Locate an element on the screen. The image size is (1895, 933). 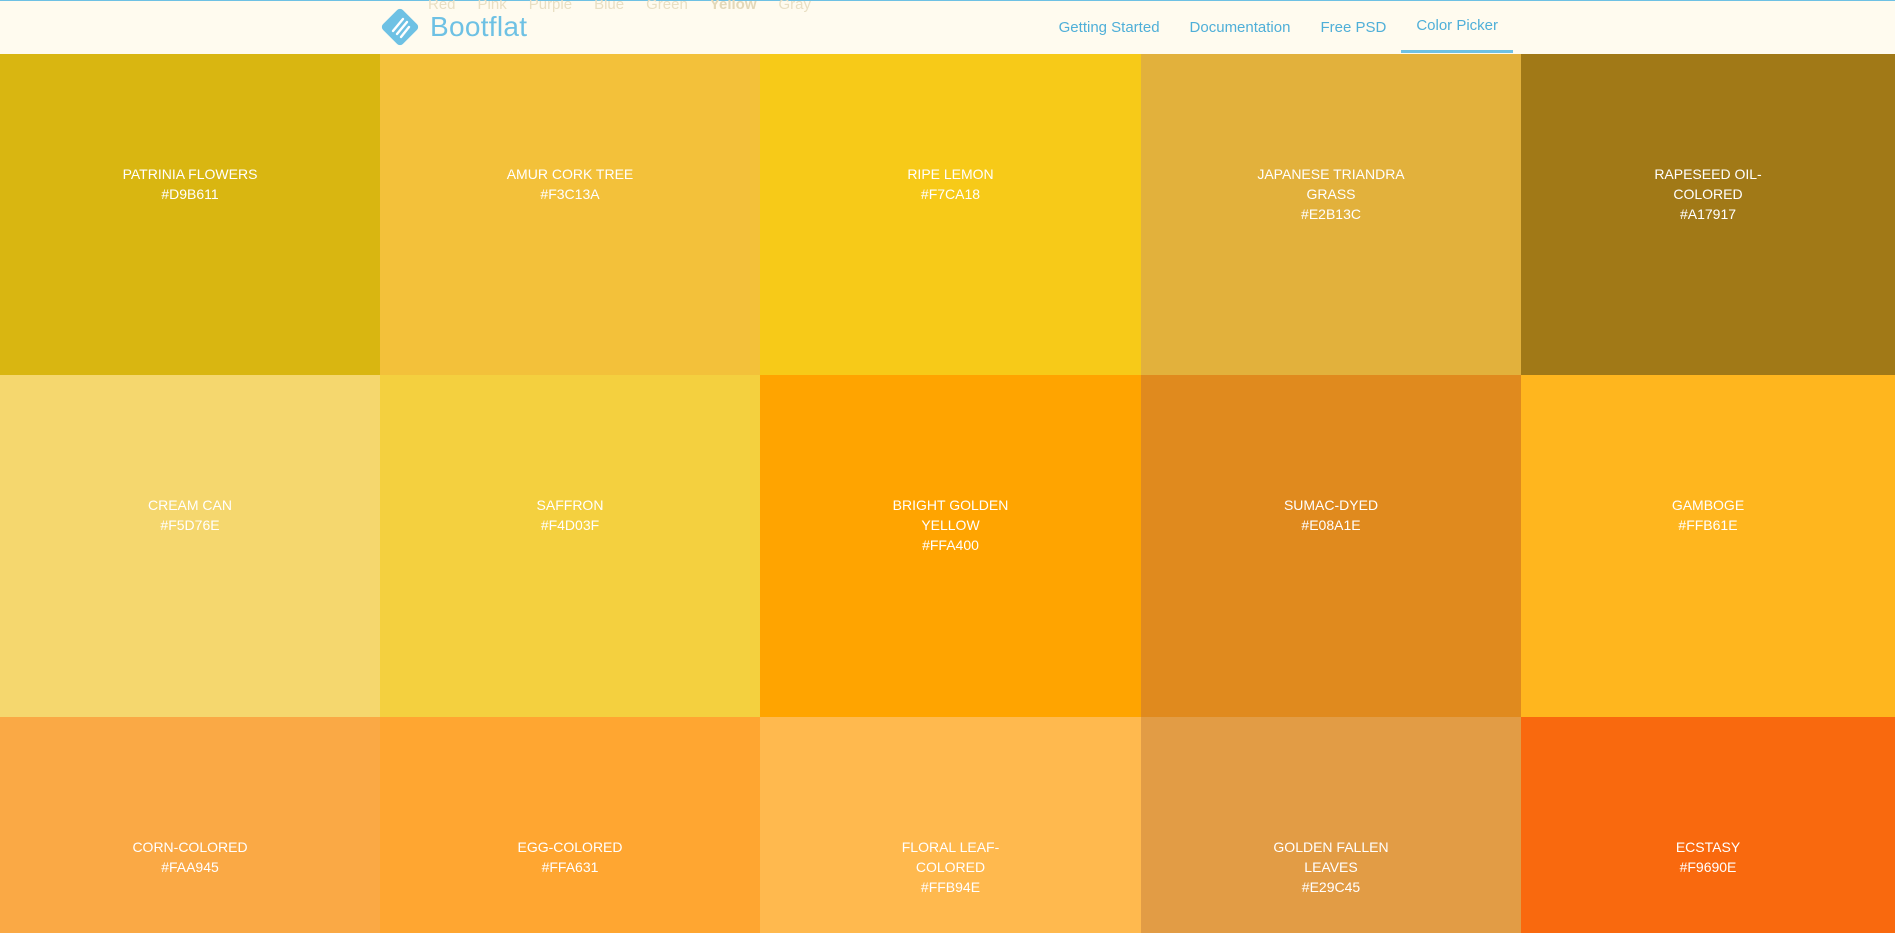
swatch-color-name: SAFFRON is located at coordinates (570, 505).